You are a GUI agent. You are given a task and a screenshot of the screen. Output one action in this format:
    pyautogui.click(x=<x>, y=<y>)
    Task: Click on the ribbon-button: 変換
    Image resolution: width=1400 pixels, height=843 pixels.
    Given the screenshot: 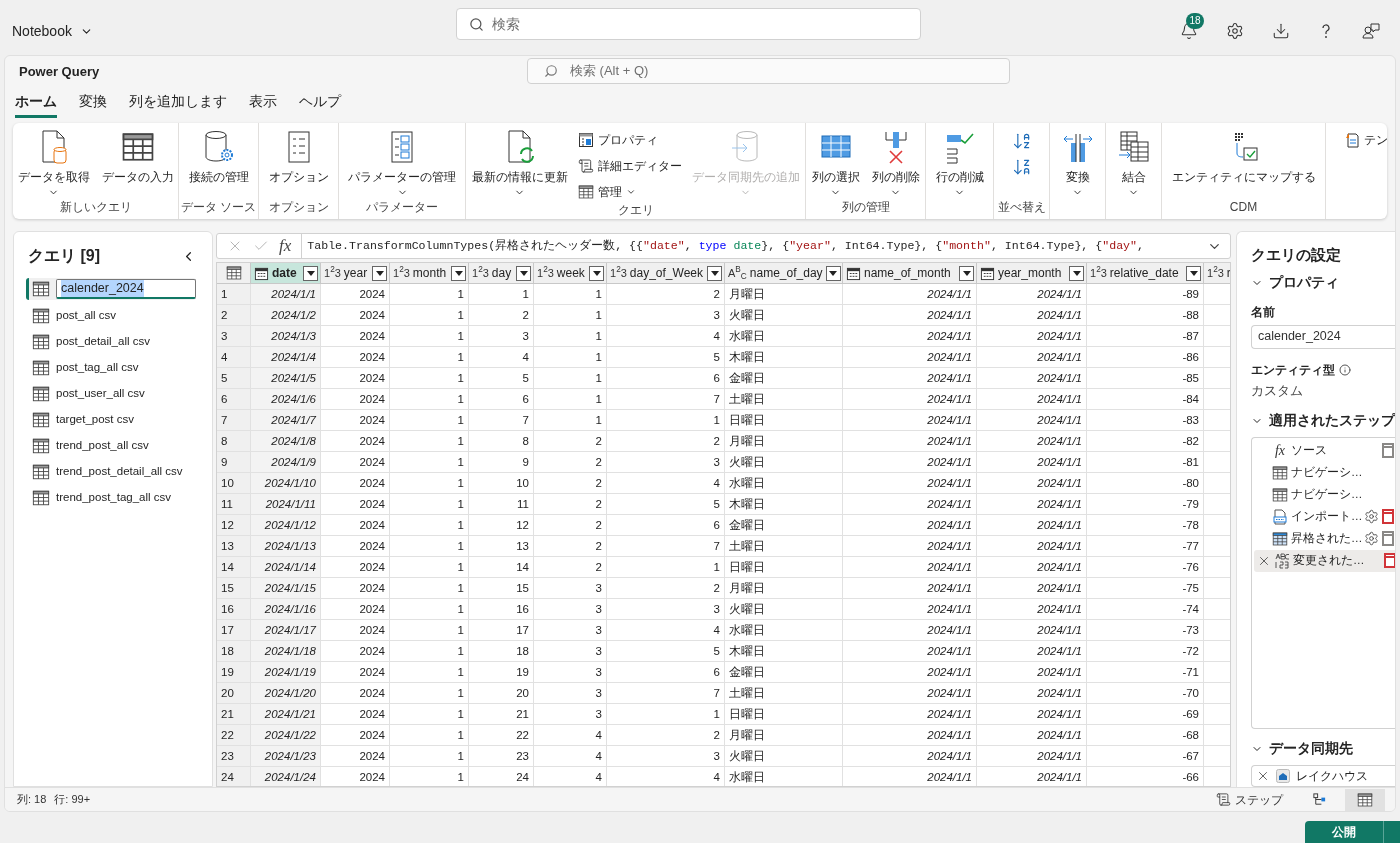 What is the action you would take?
    pyautogui.click(x=1077, y=162)
    